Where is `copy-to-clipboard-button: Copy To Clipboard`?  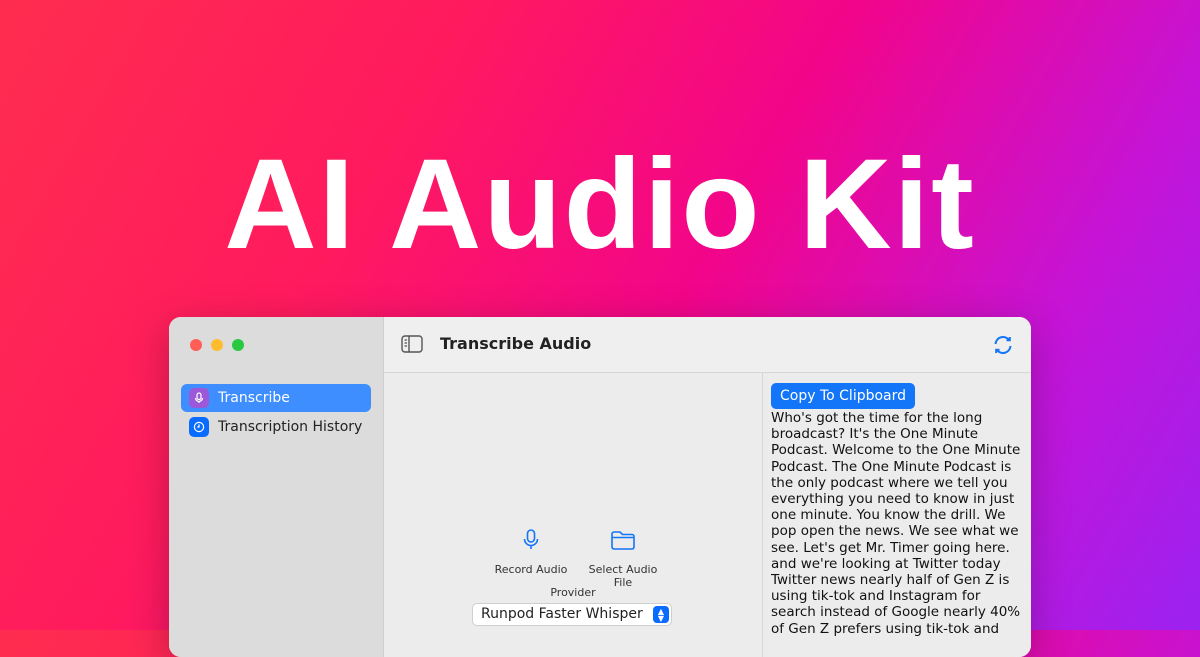
copy-to-clipboard-button: Copy To Clipboard is located at coordinates (843, 396).